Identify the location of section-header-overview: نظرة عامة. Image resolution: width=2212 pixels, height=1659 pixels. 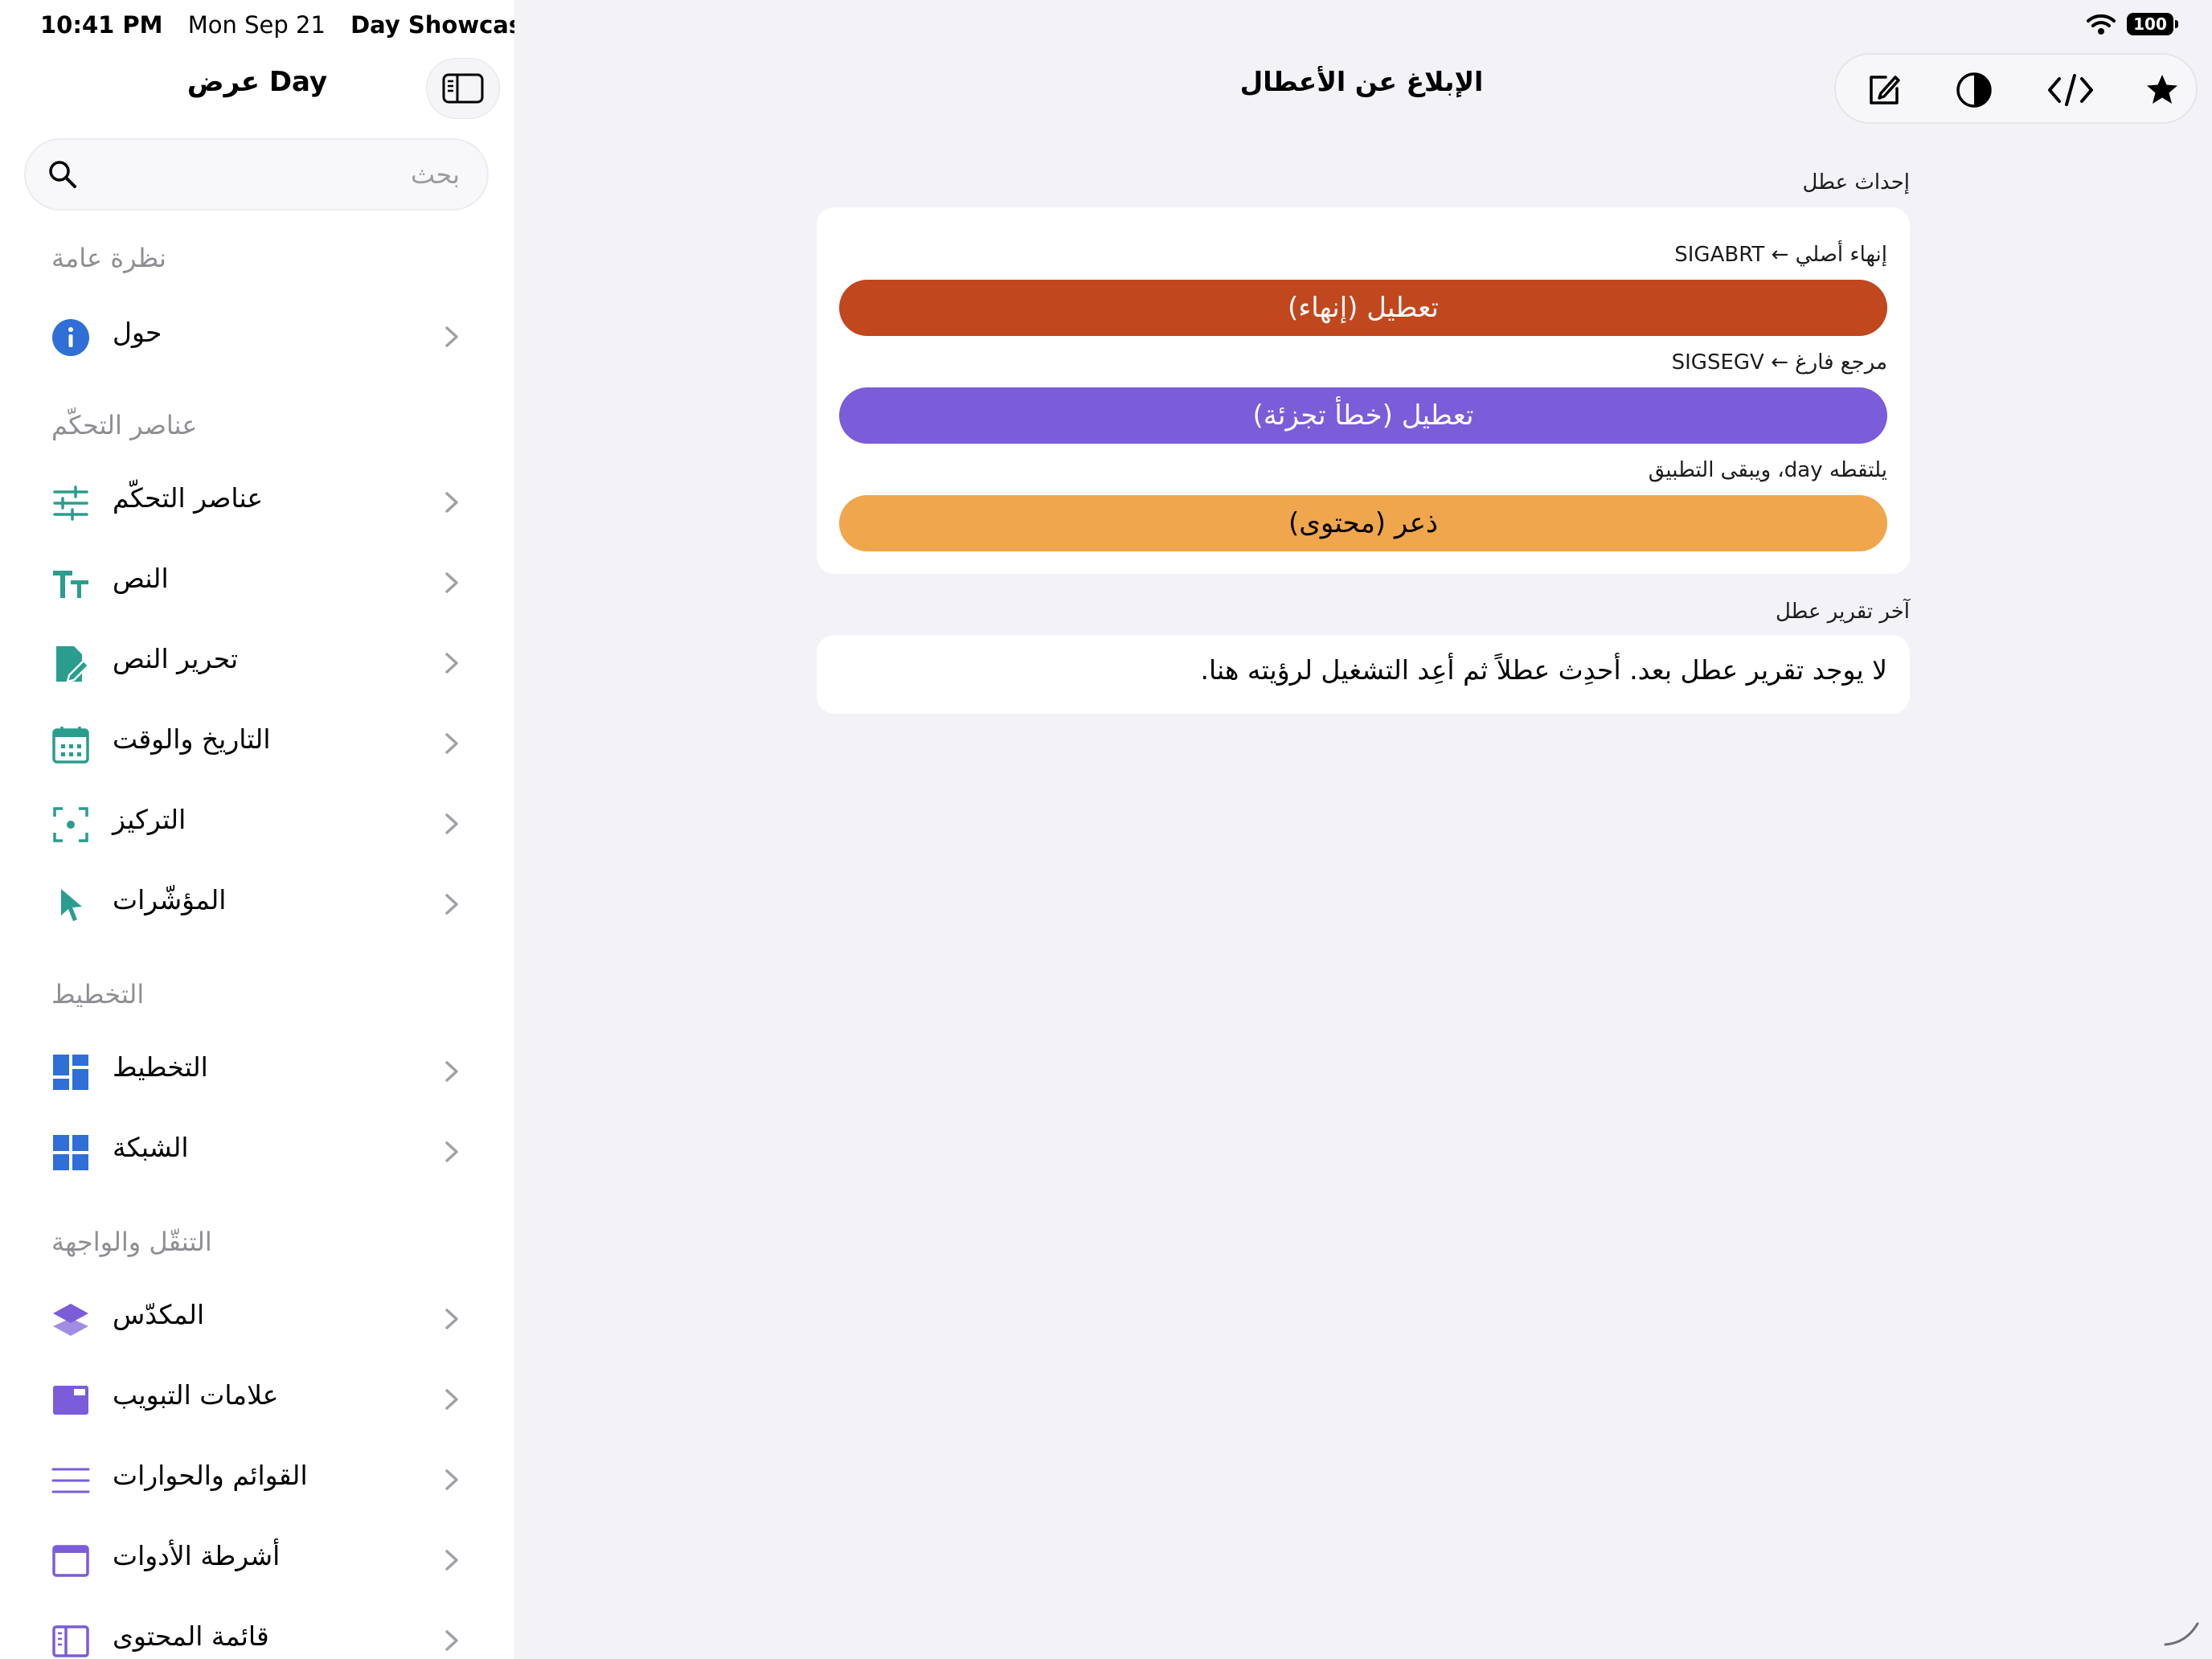
(108, 258).